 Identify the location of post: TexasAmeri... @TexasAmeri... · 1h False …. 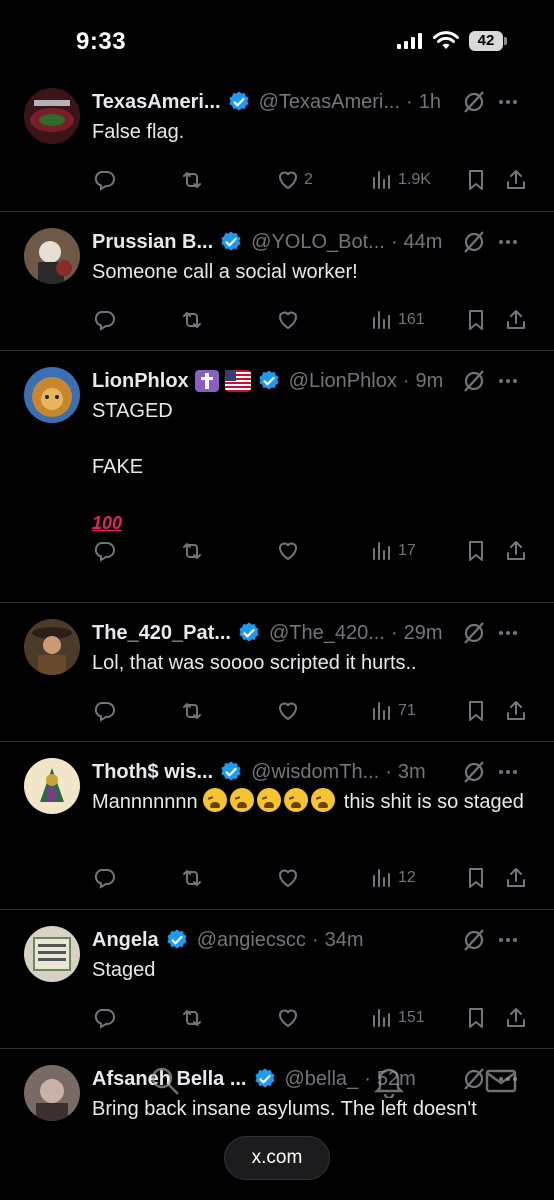
(277, 142).